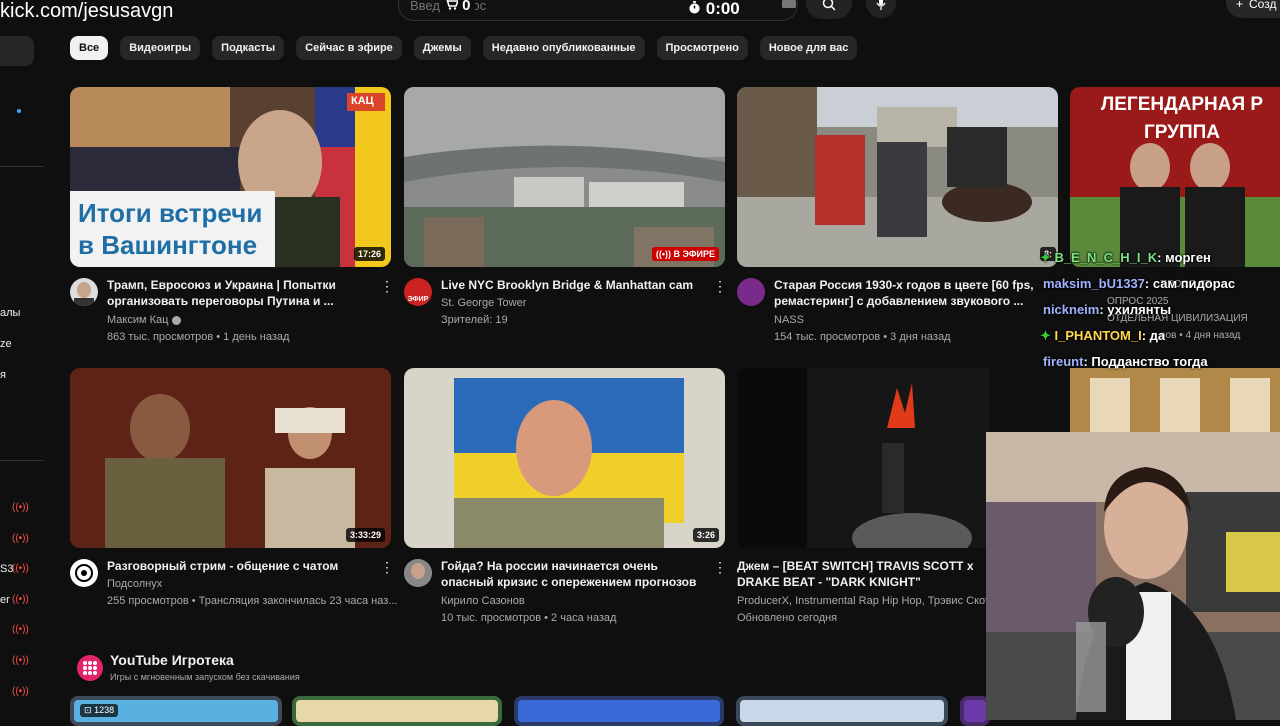 Image resolution: width=1280 pixels, height=726 pixels. Describe the element at coordinates (789, 320) in the screenshot. I see `channel-name: NASS` at that location.